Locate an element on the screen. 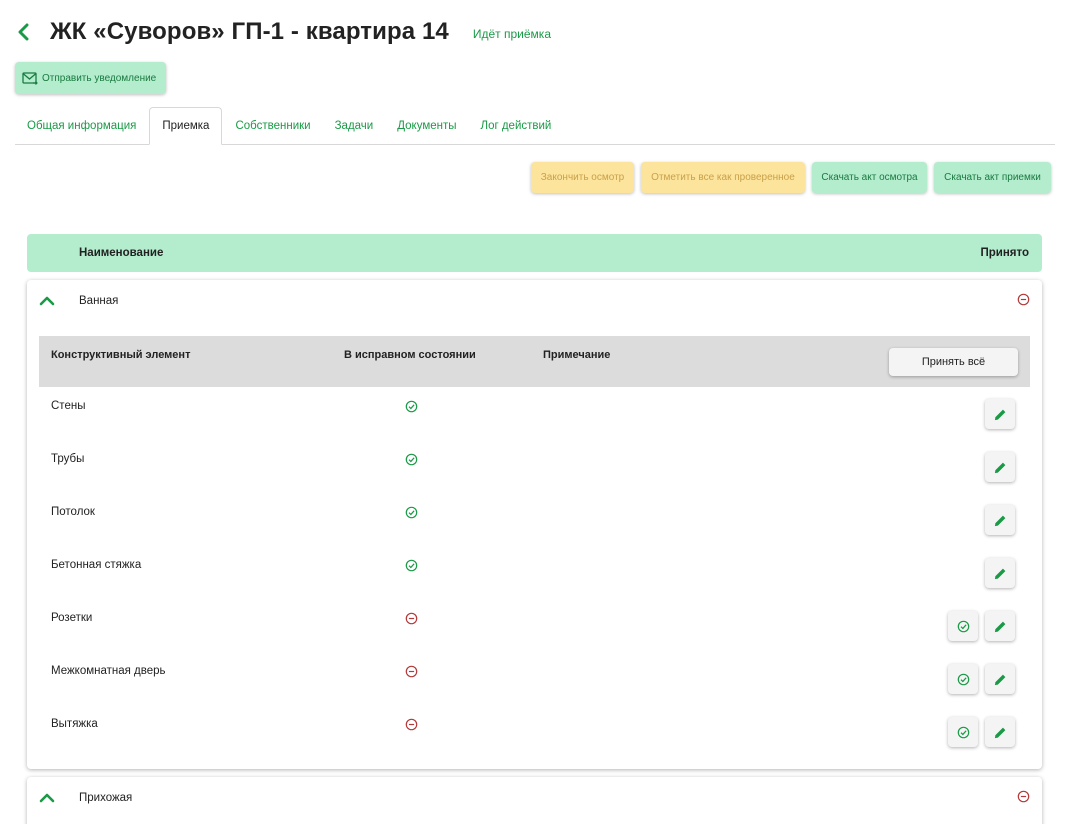  column-accepted-header: Принято is located at coordinates (1004, 253).